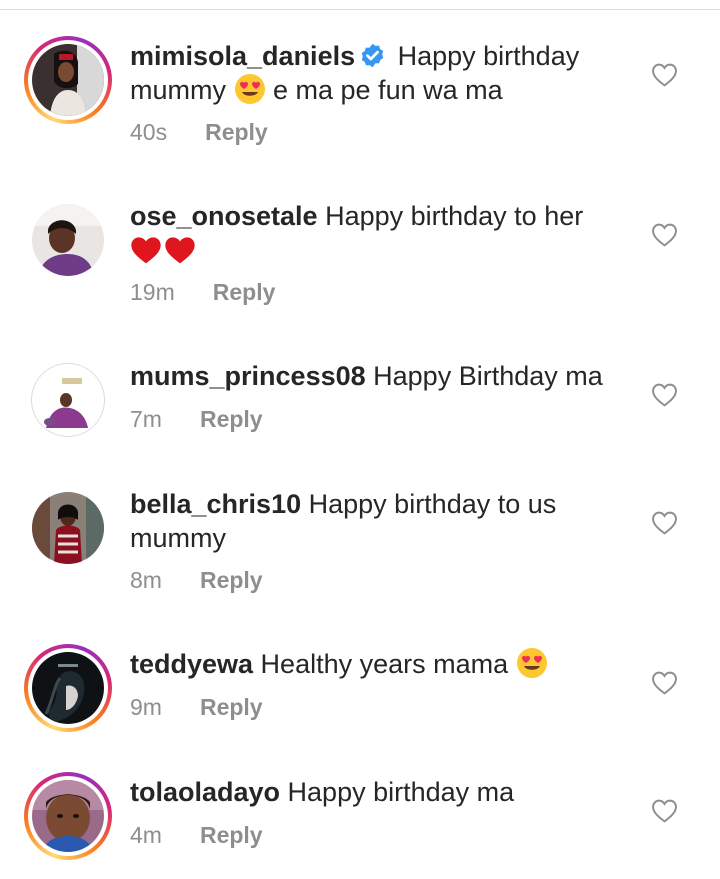 This screenshot has width=720, height=879. Describe the element at coordinates (380, 521) in the screenshot. I see `comment-text: bella_chris10 Happy birthday to us mummy` at that location.